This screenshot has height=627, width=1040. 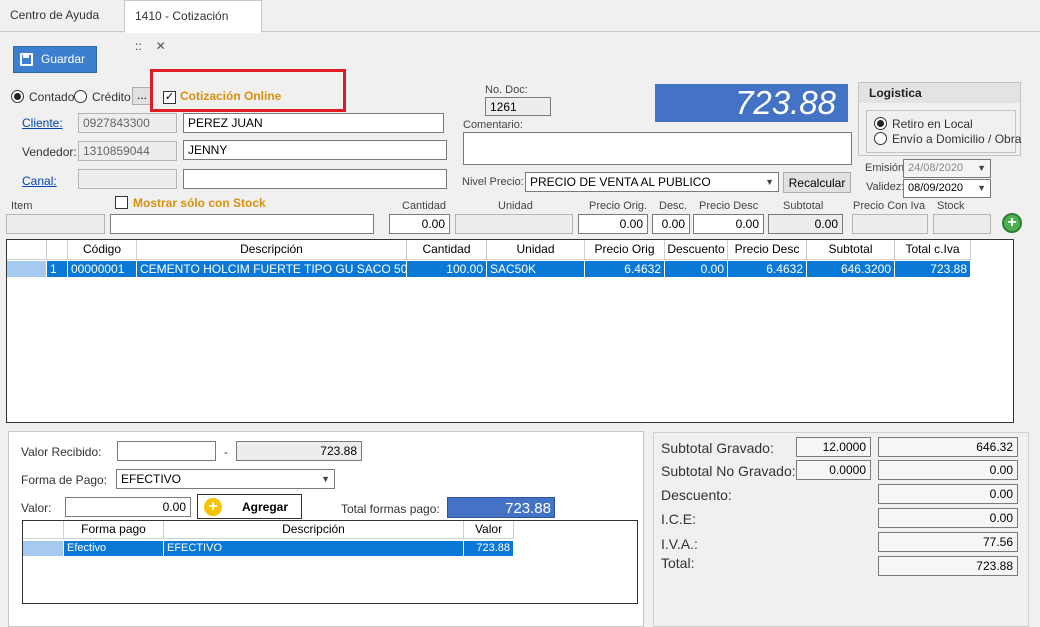 I want to click on cantidad-label: Cantidad, so click(x=424, y=206).